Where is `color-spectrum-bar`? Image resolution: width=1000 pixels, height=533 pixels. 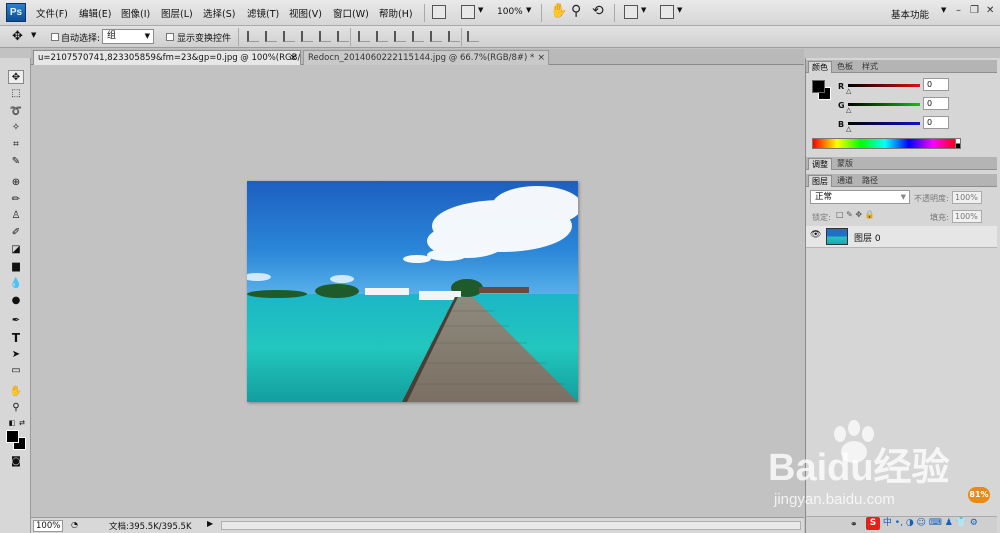
color-spectrum-bar is located at coordinates (885, 143).